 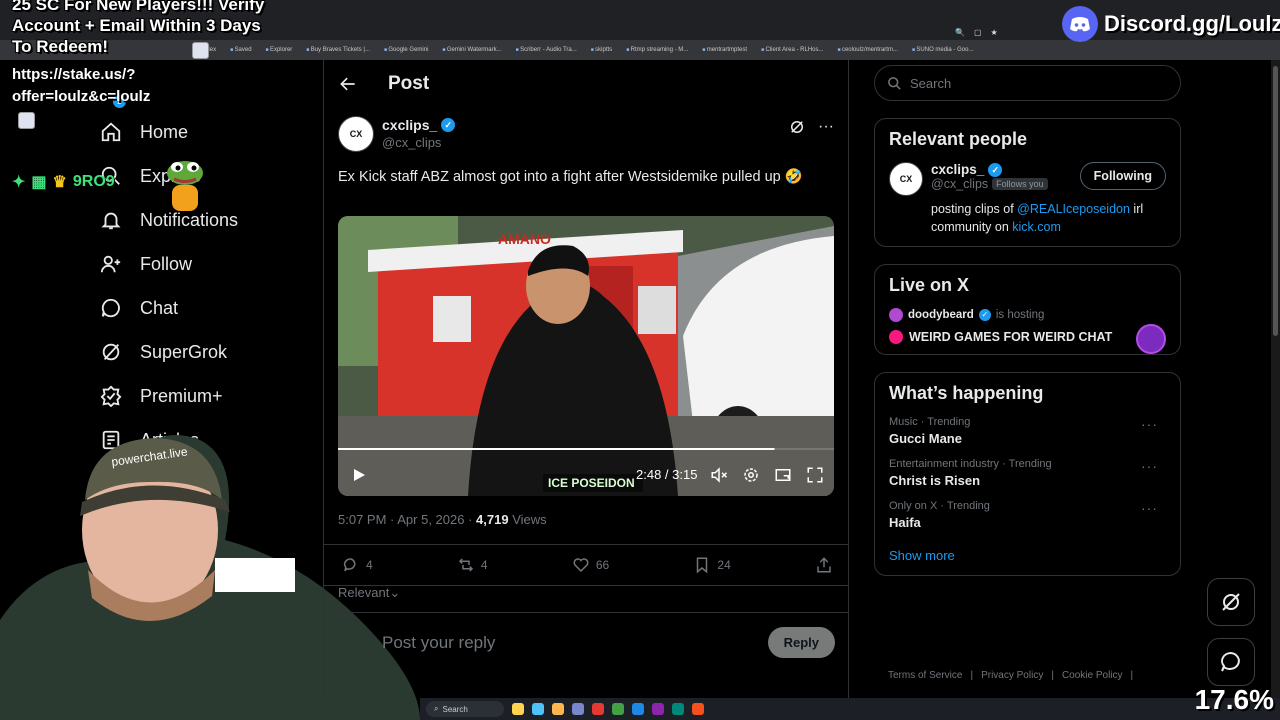 What do you see at coordinates (369, 565) in the screenshot?
I see `reply-count: 4` at bounding box center [369, 565].